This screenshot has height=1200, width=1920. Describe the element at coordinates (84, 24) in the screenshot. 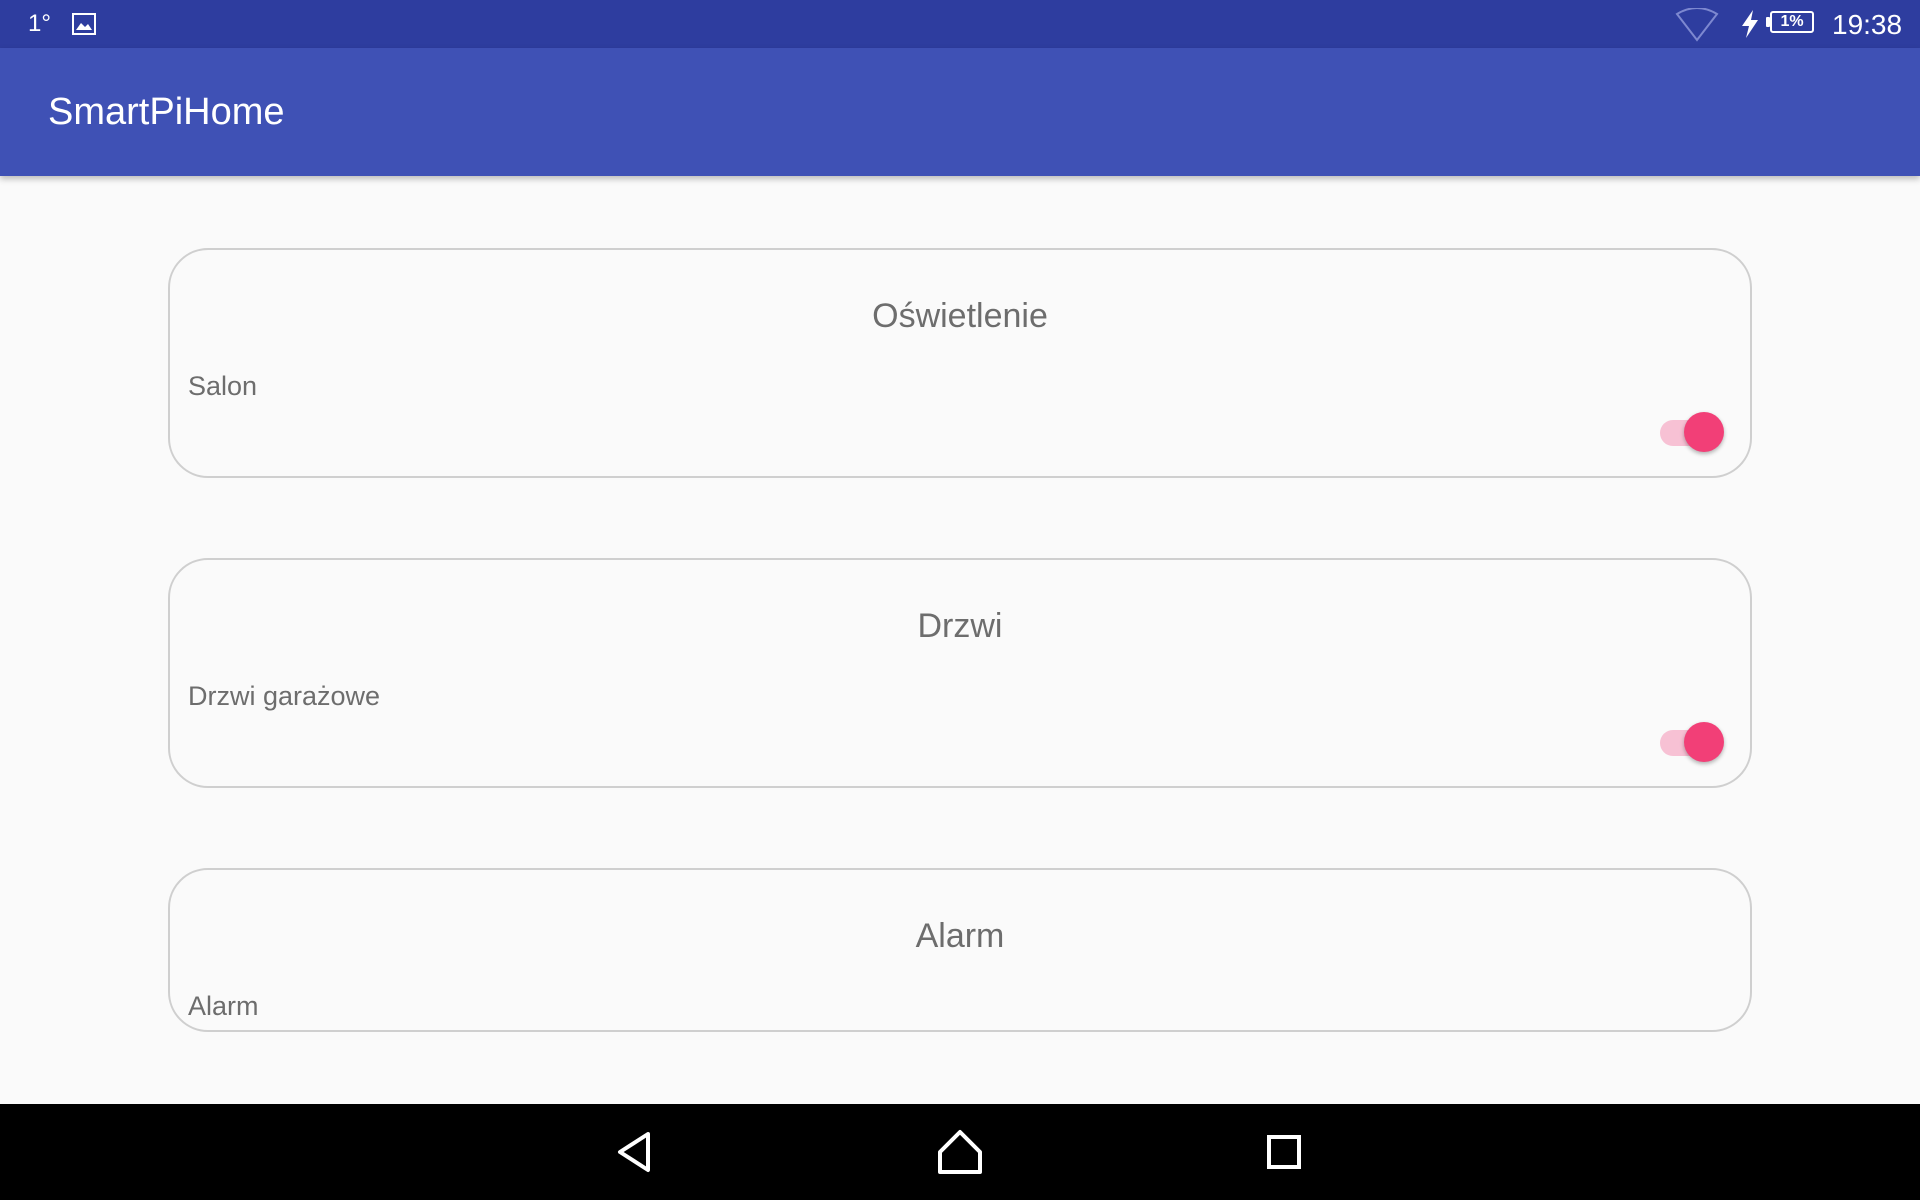

I see `image-icon` at that location.